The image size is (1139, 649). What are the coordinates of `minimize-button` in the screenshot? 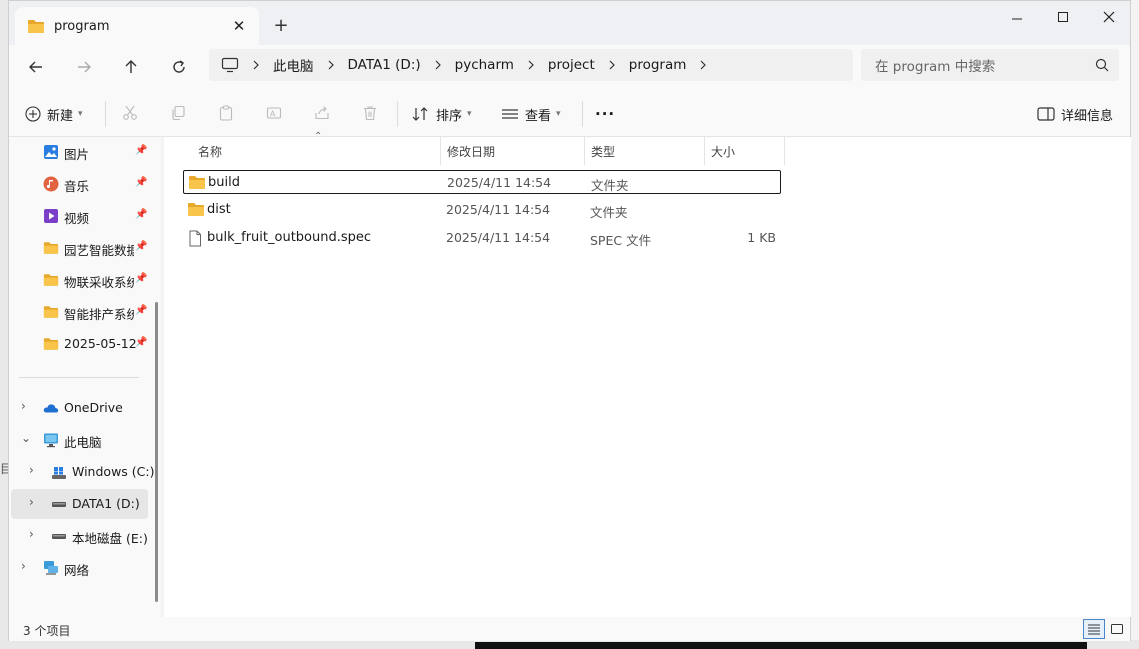 It's located at (1017, 17).